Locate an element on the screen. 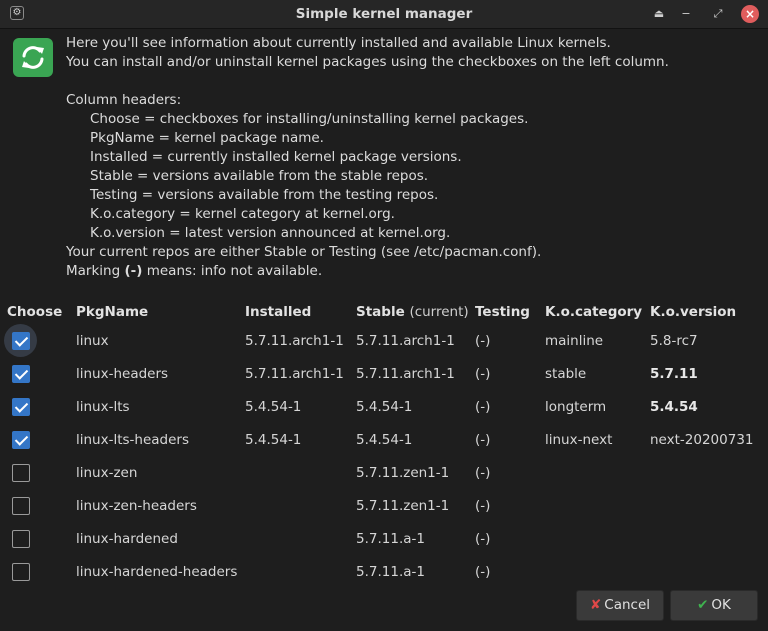 Image resolution: width=768 pixels, height=631 pixels. cell-koversion: 5.4.54 is located at coordinates (674, 407).